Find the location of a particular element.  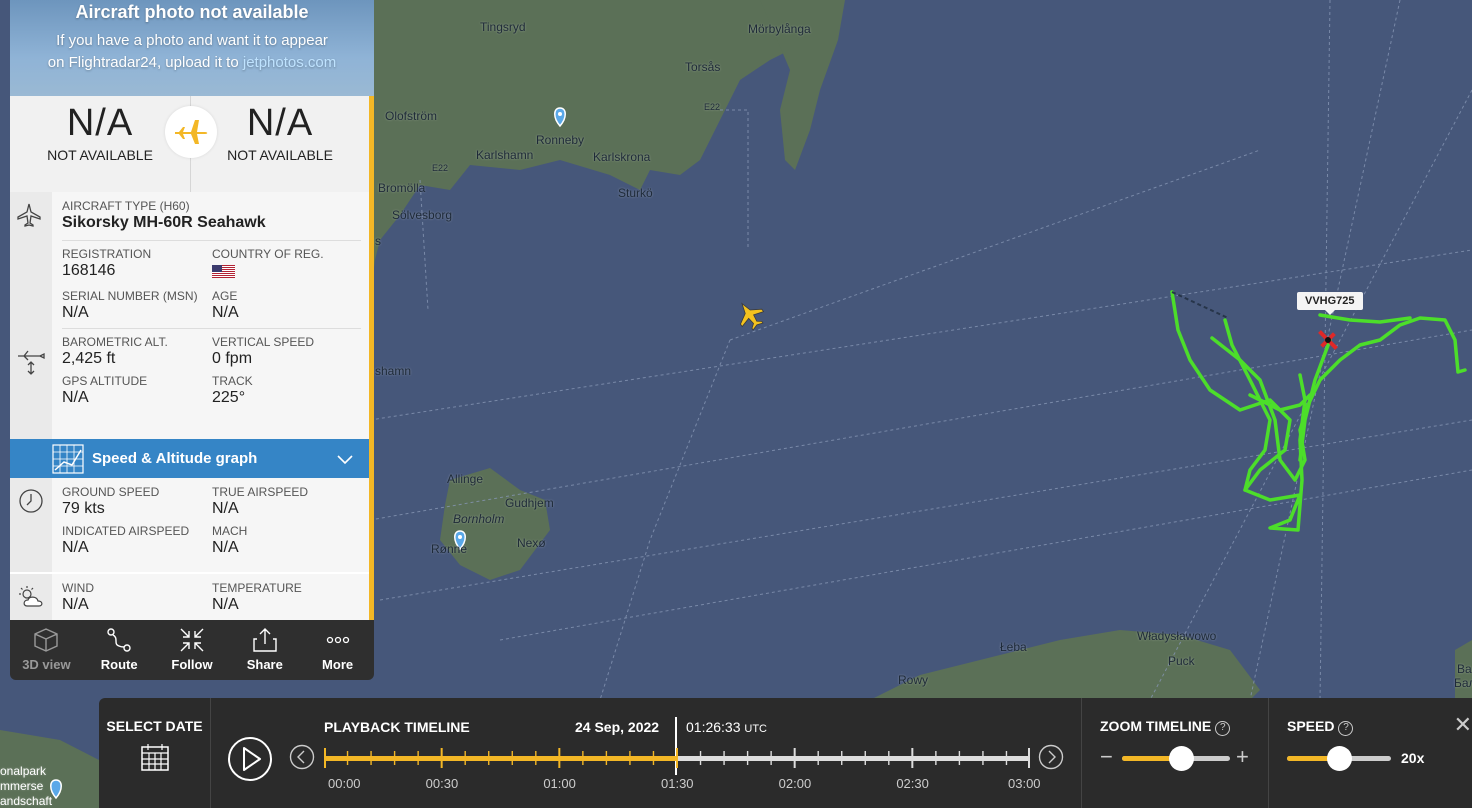

playback-time: 01:26:33 UTC is located at coordinates (726, 727).